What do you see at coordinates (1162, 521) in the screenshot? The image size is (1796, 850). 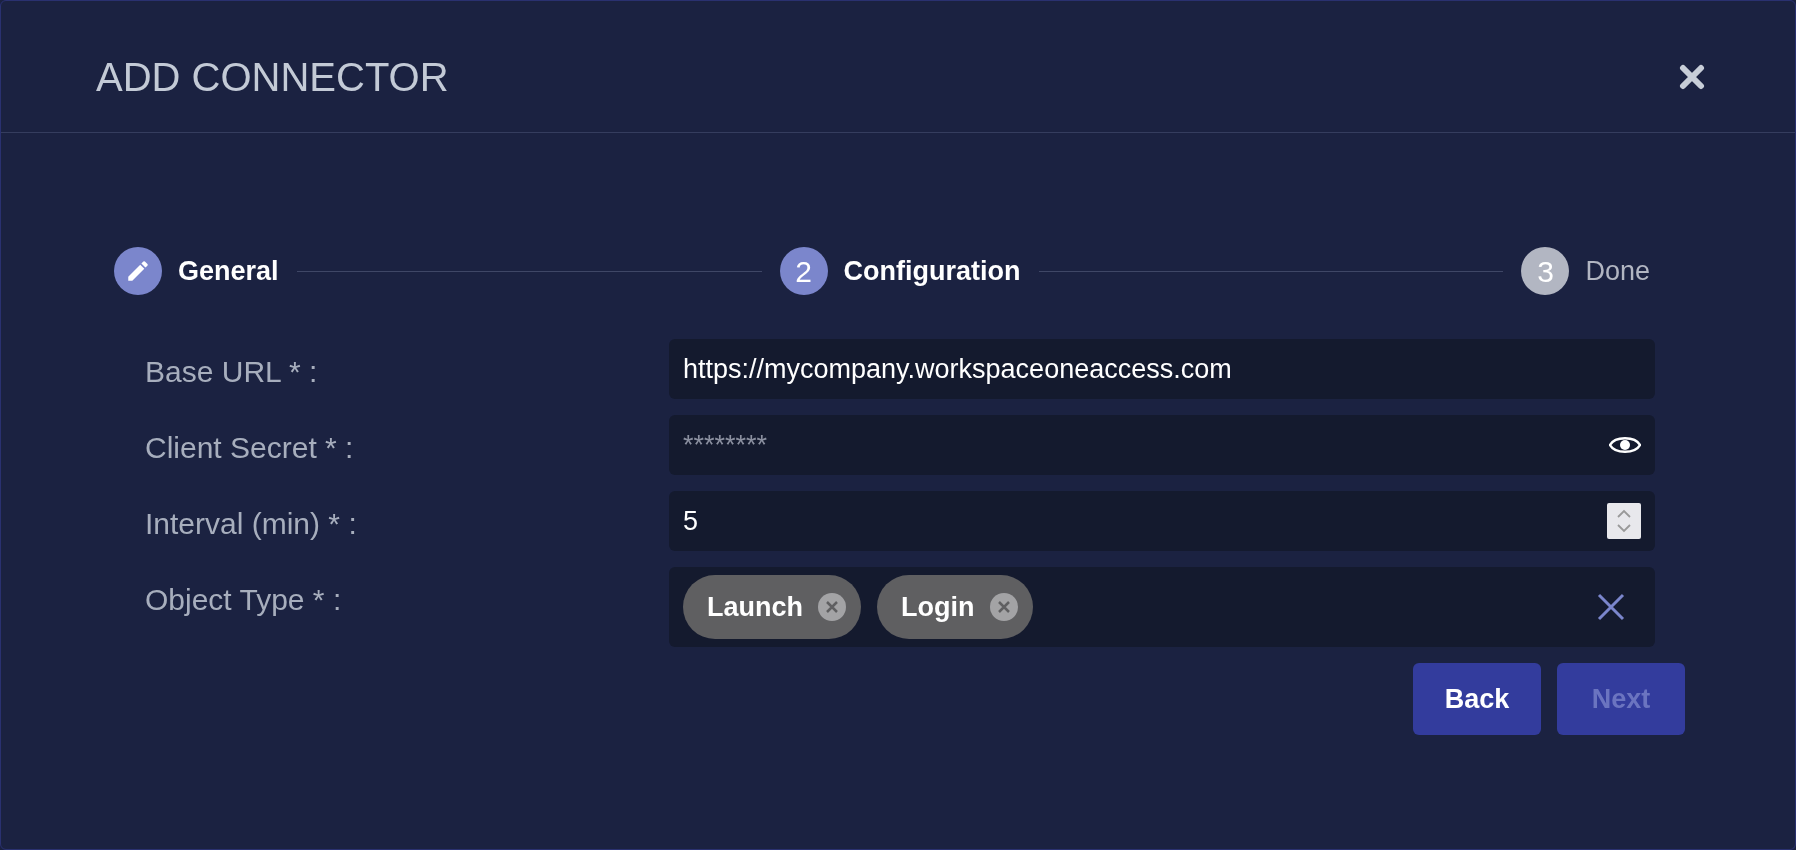 I see `input-field: 5` at bounding box center [1162, 521].